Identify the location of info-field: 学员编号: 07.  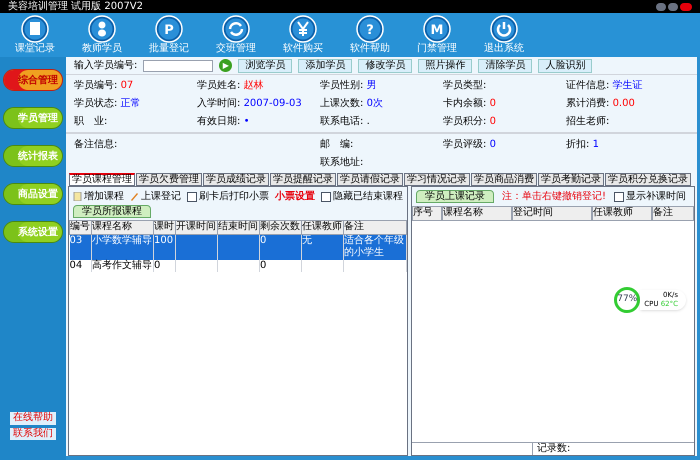
(135, 85).